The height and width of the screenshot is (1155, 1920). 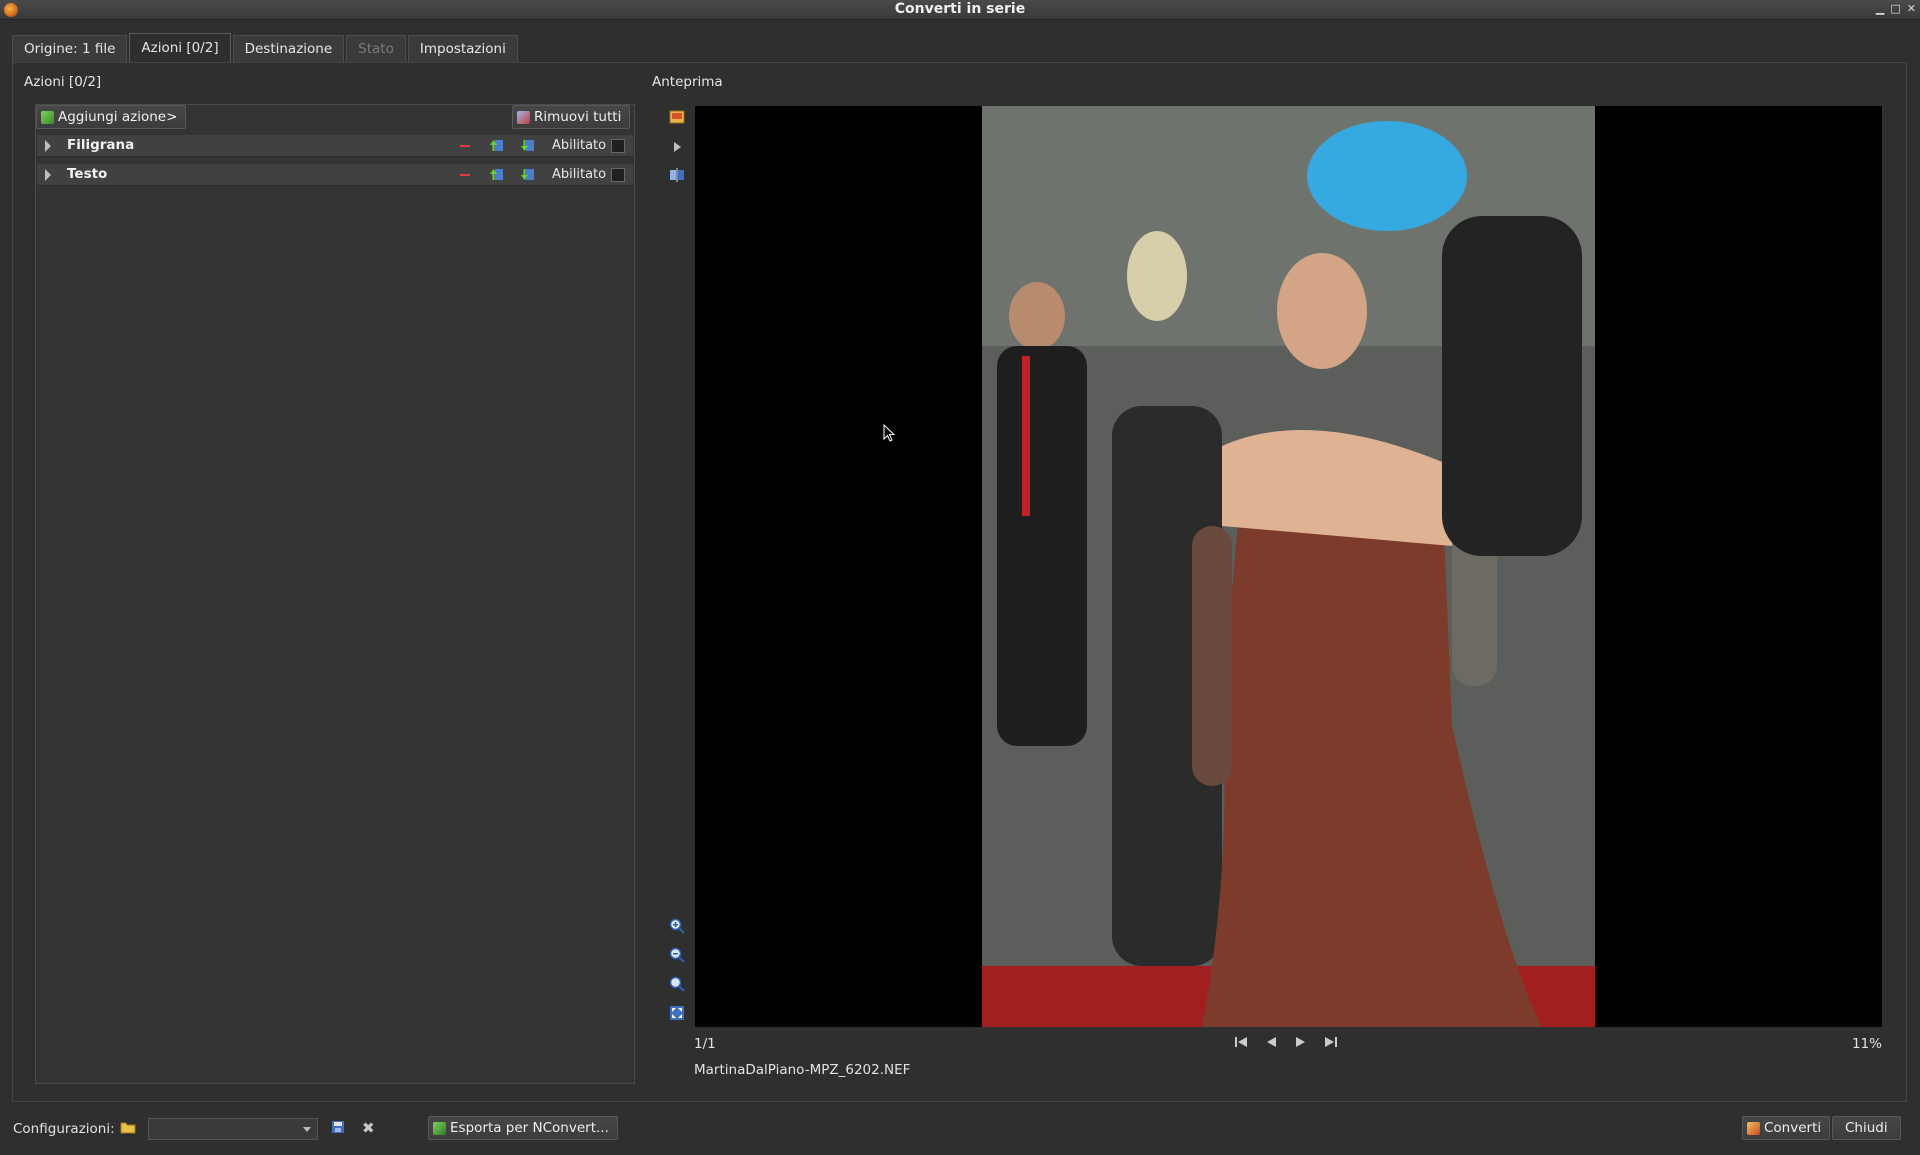 I want to click on window-titlebar: Converti in serie ▁ □ ✕, so click(x=960, y=10).